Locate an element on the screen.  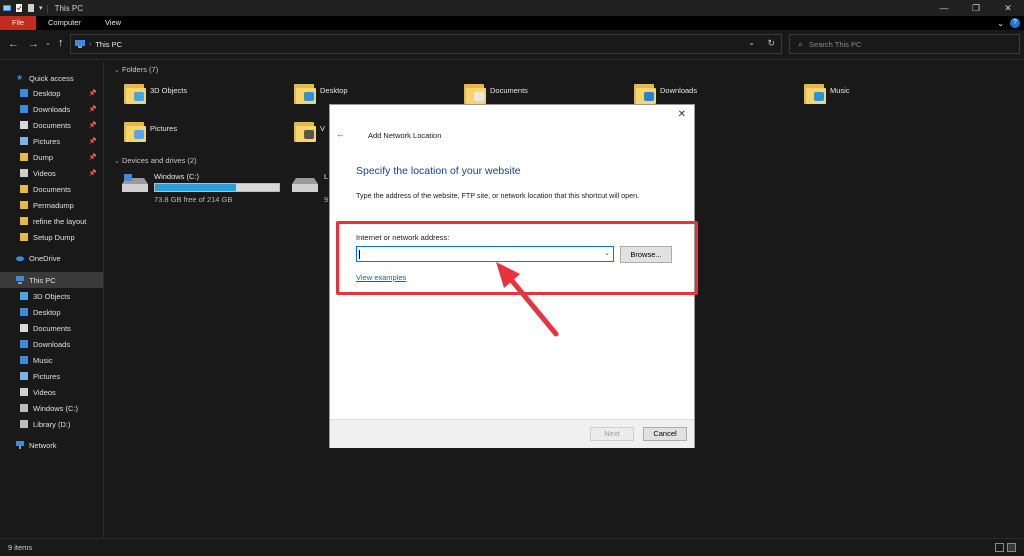
sidebar-pc-item-0: 3D Objects is located at coordinates (51, 296).